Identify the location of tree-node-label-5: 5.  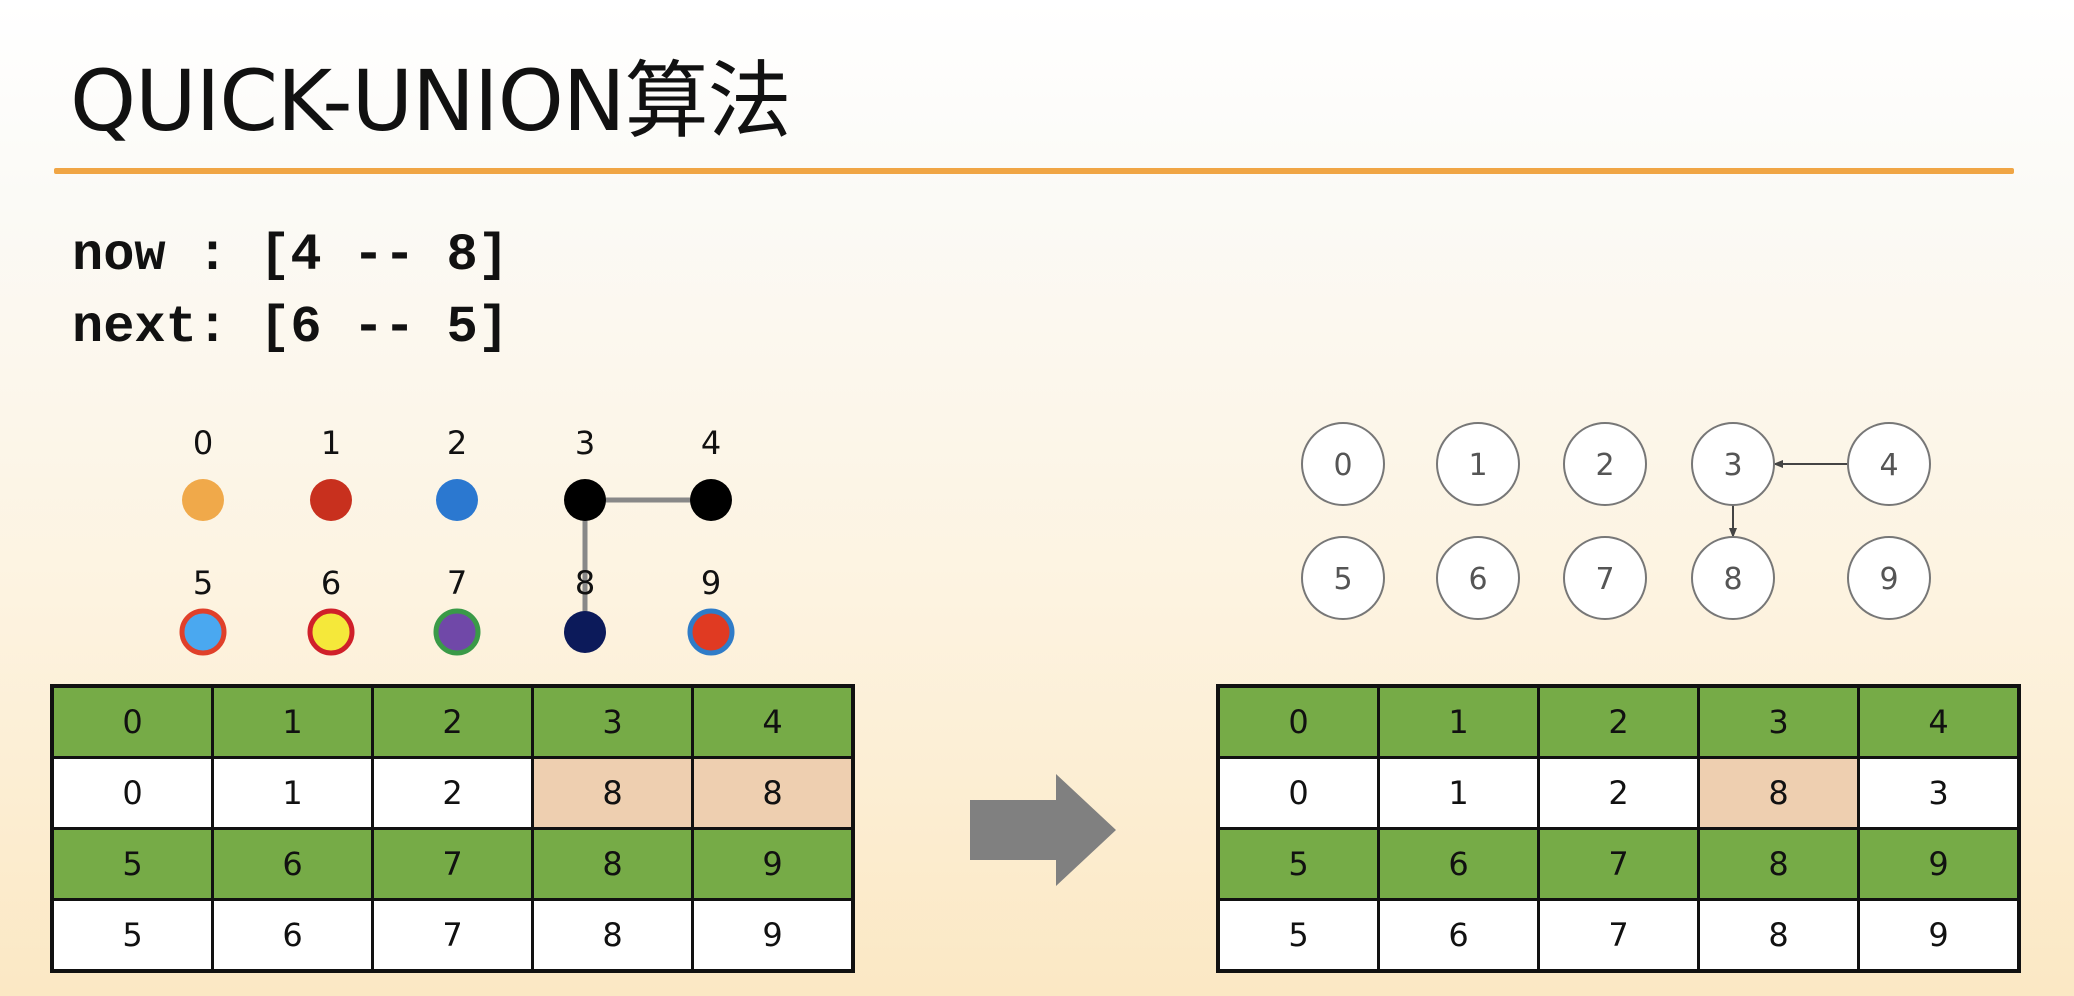
(1342, 579).